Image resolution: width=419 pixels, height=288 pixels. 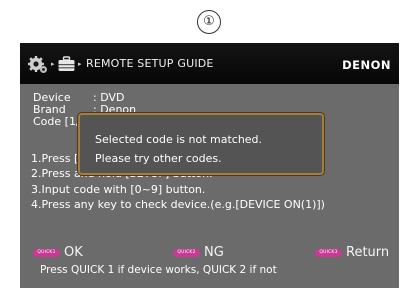 What do you see at coordinates (179, 139) in the screenshot?
I see `popup-message: Selected code is not matched.` at bounding box center [179, 139].